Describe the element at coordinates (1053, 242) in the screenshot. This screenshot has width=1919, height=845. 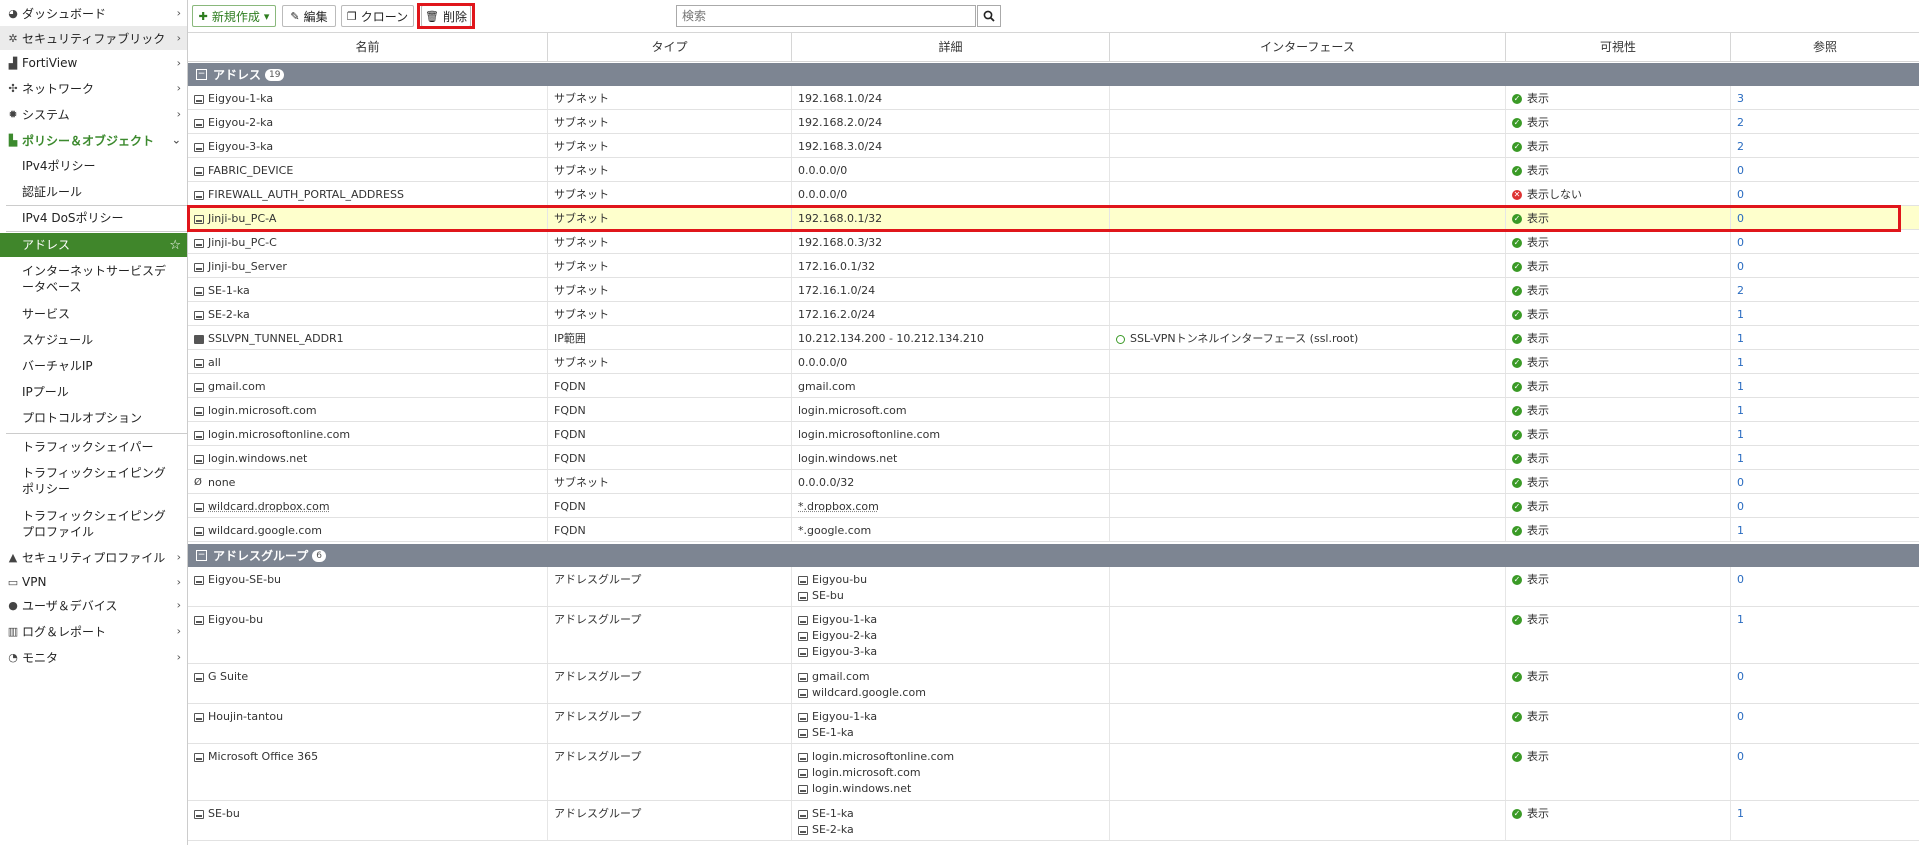
I see `table-row: Jinji-bu_PC-C サブネット 192.168.0.3/32 ✓ 表示 0` at that location.